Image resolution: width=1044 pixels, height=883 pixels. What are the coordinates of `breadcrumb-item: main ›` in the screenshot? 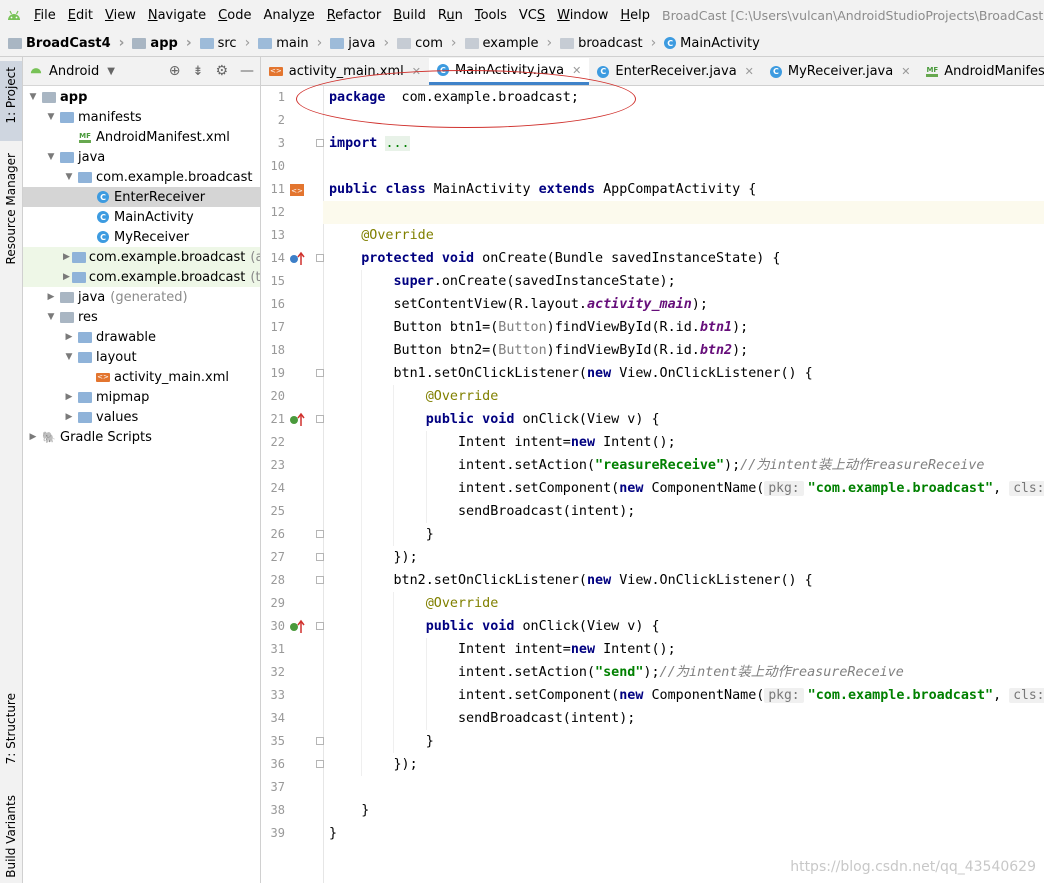 It's located at (286, 43).